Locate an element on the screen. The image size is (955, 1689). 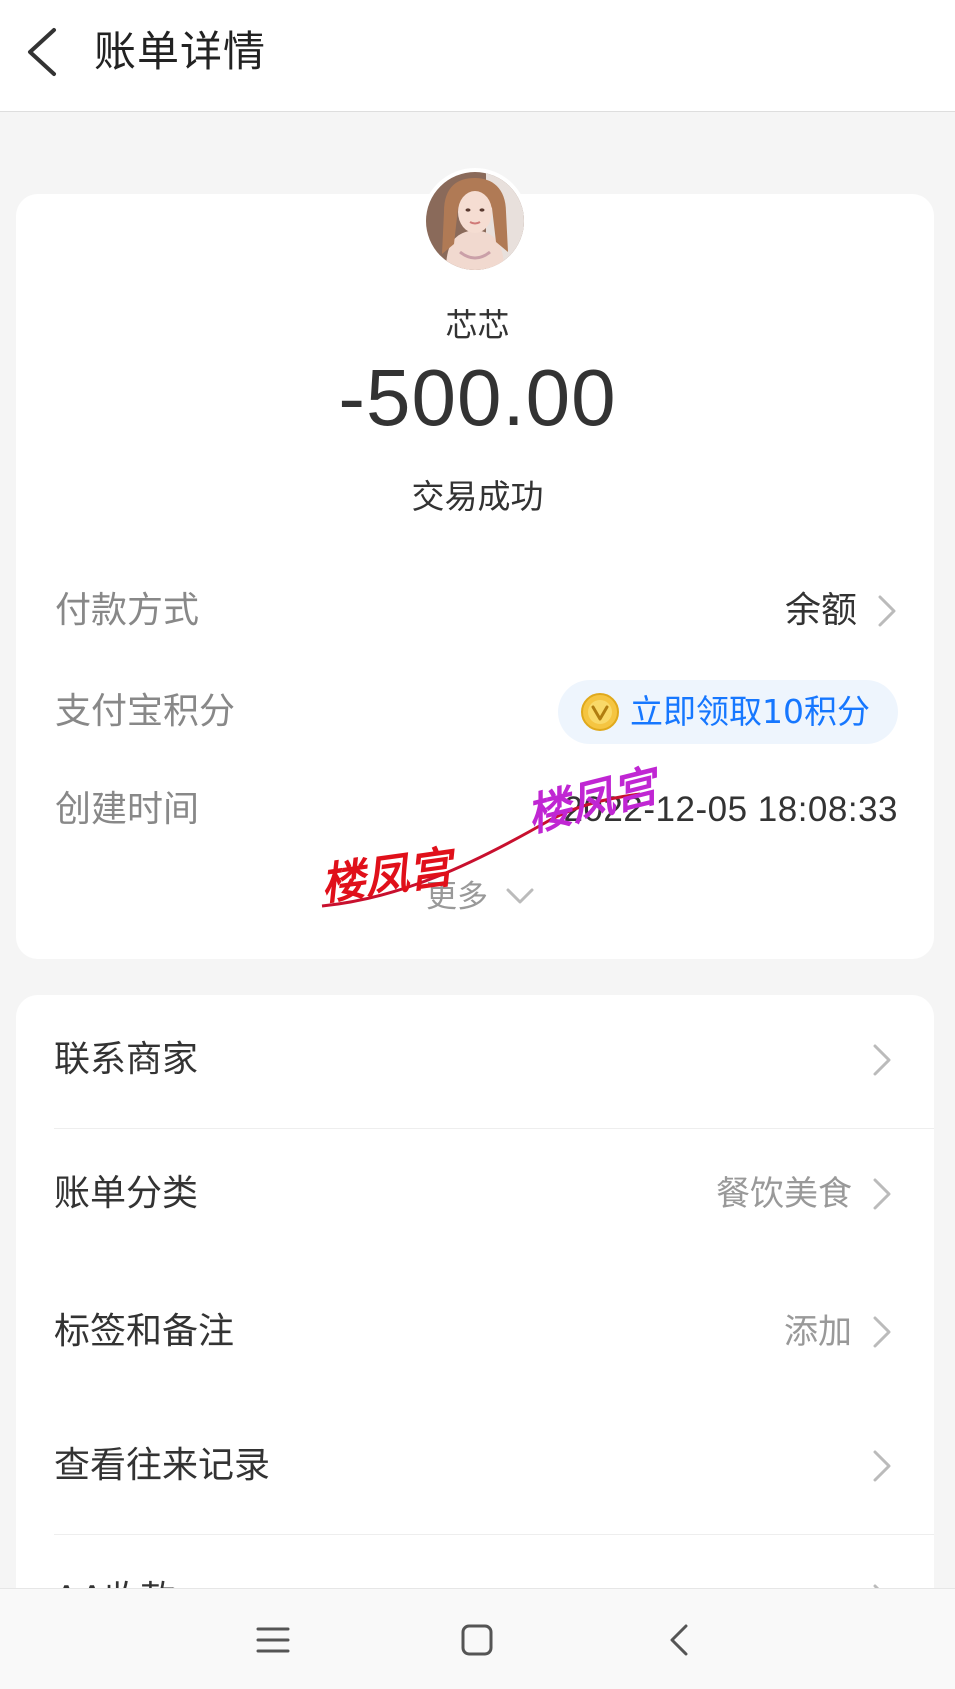
created-time-value: 2022-12-05 18:08:33 is located at coordinates (730, 809).